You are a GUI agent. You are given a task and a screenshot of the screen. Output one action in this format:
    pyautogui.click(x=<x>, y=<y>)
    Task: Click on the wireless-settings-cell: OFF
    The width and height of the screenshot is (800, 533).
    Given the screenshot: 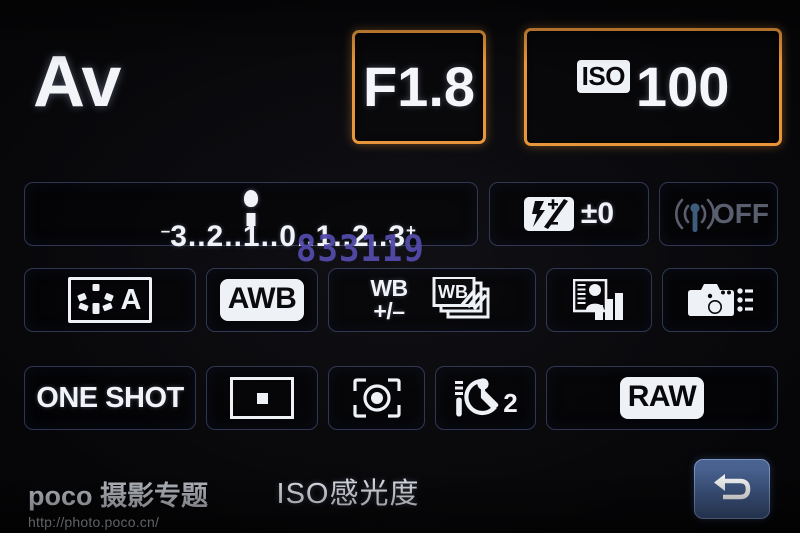 What is the action you would take?
    pyautogui.click(x=718, y=214)
    